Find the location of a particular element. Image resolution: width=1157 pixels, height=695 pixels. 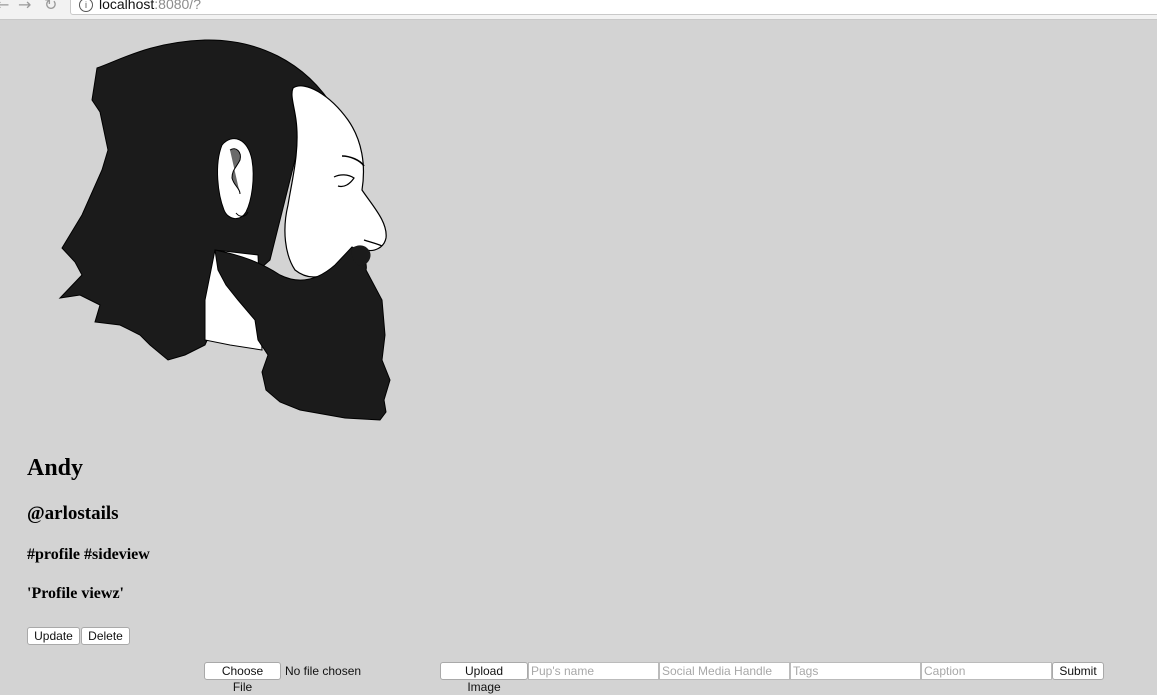

info-icon: i is located at coordinates (86, 6).